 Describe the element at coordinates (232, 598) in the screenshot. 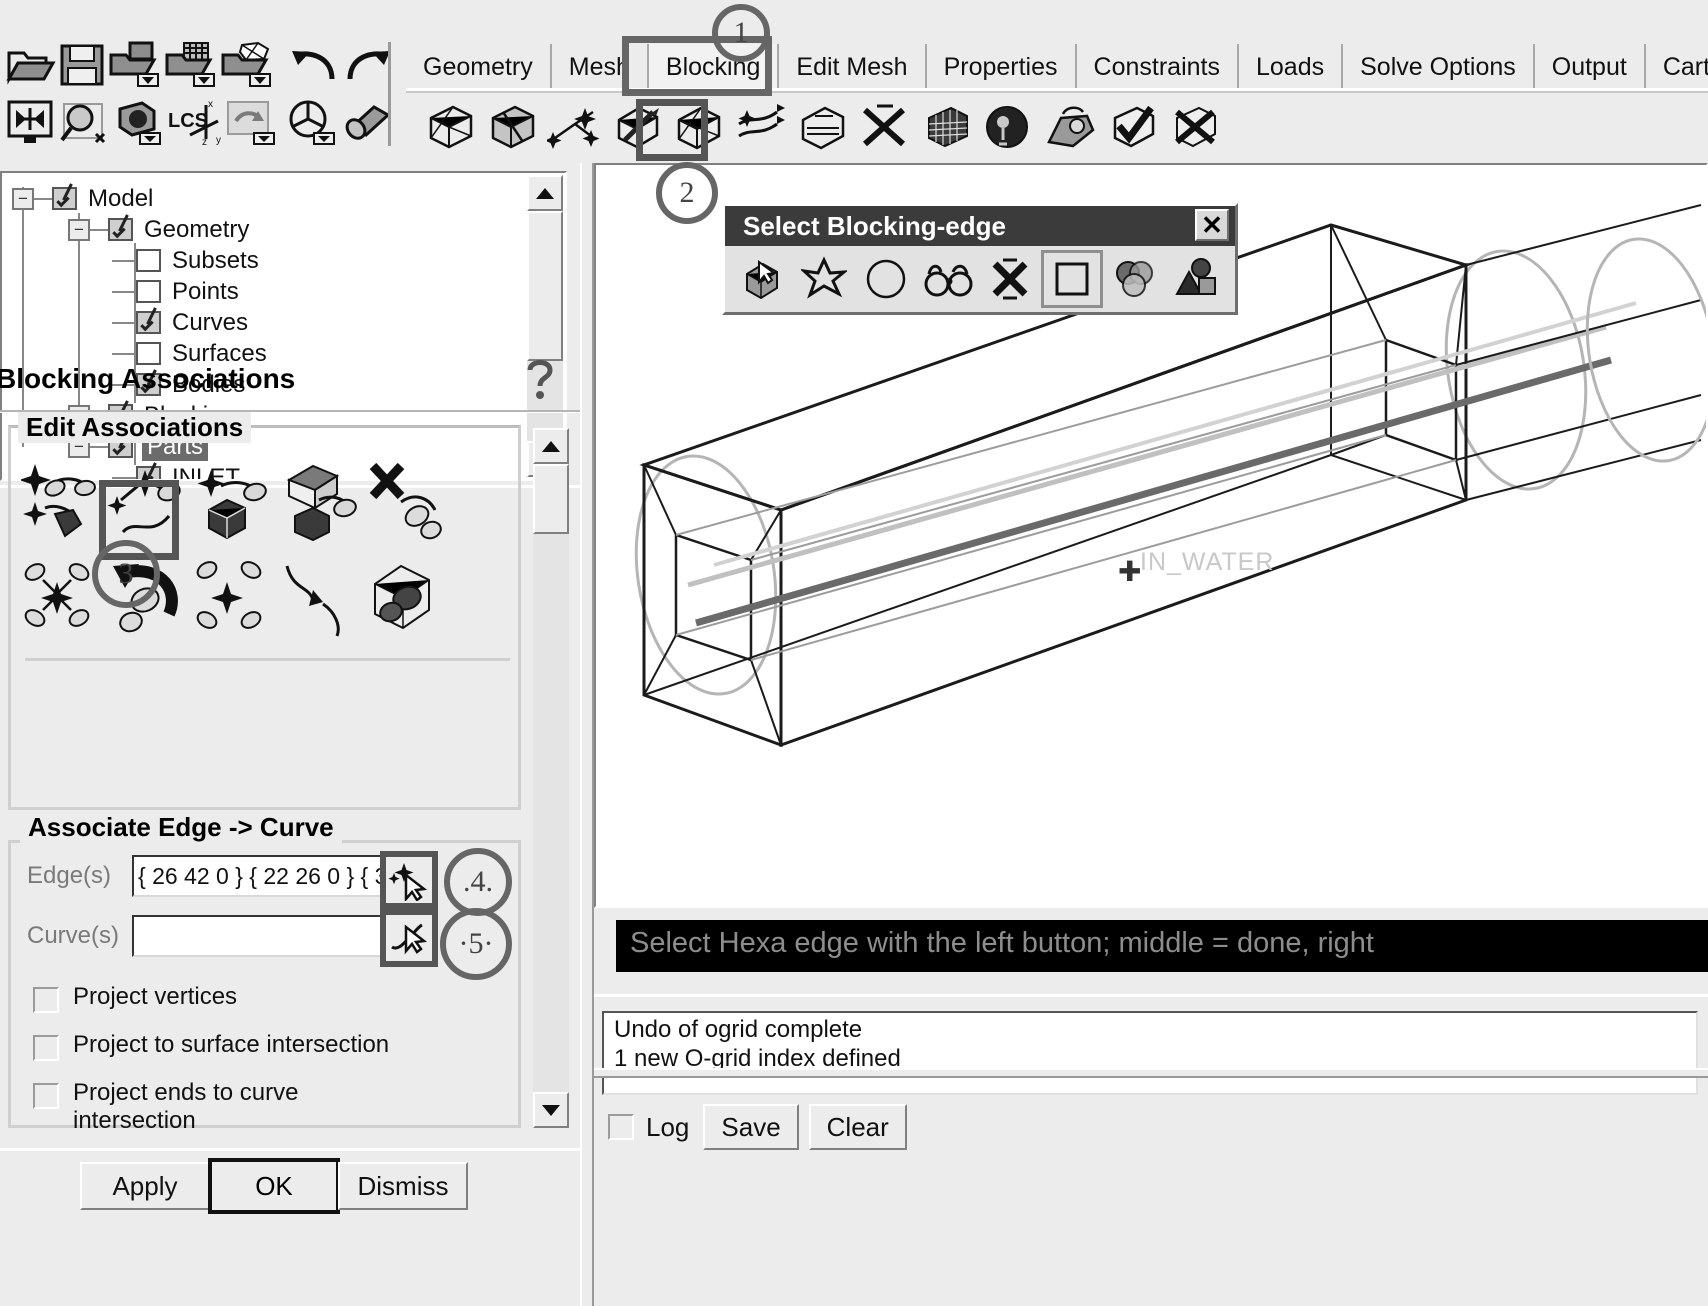

I see `ungroup-edges-icon` at that location.